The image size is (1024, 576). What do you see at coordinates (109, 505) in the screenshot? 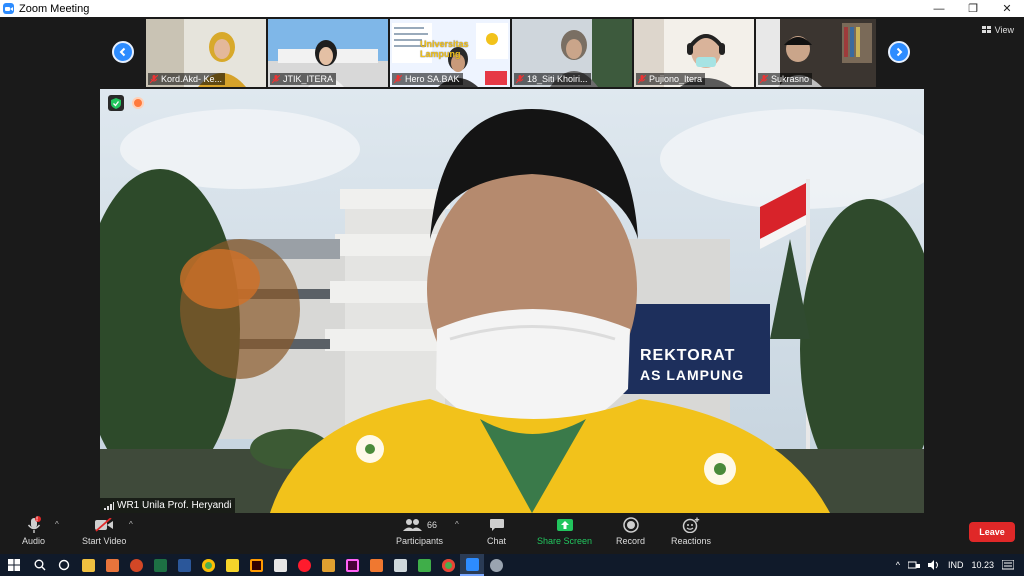
I see `signal-strength-icon` at bounding box center [109, 505].